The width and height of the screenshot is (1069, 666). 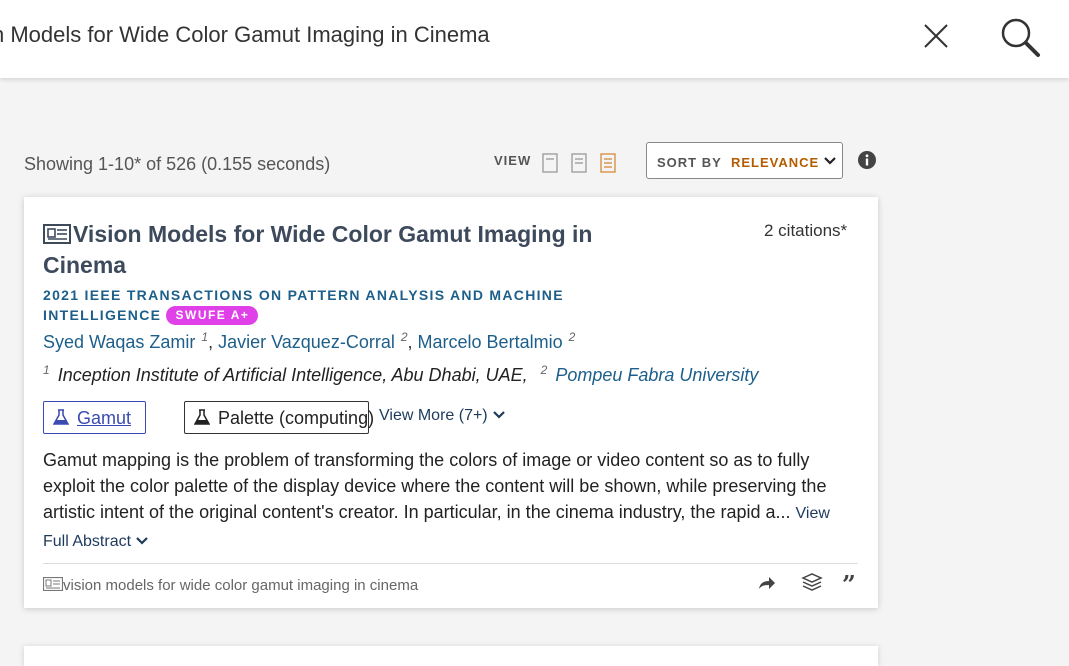 I want to click on sort-label: SORT BY, so click(x=689, y=162).